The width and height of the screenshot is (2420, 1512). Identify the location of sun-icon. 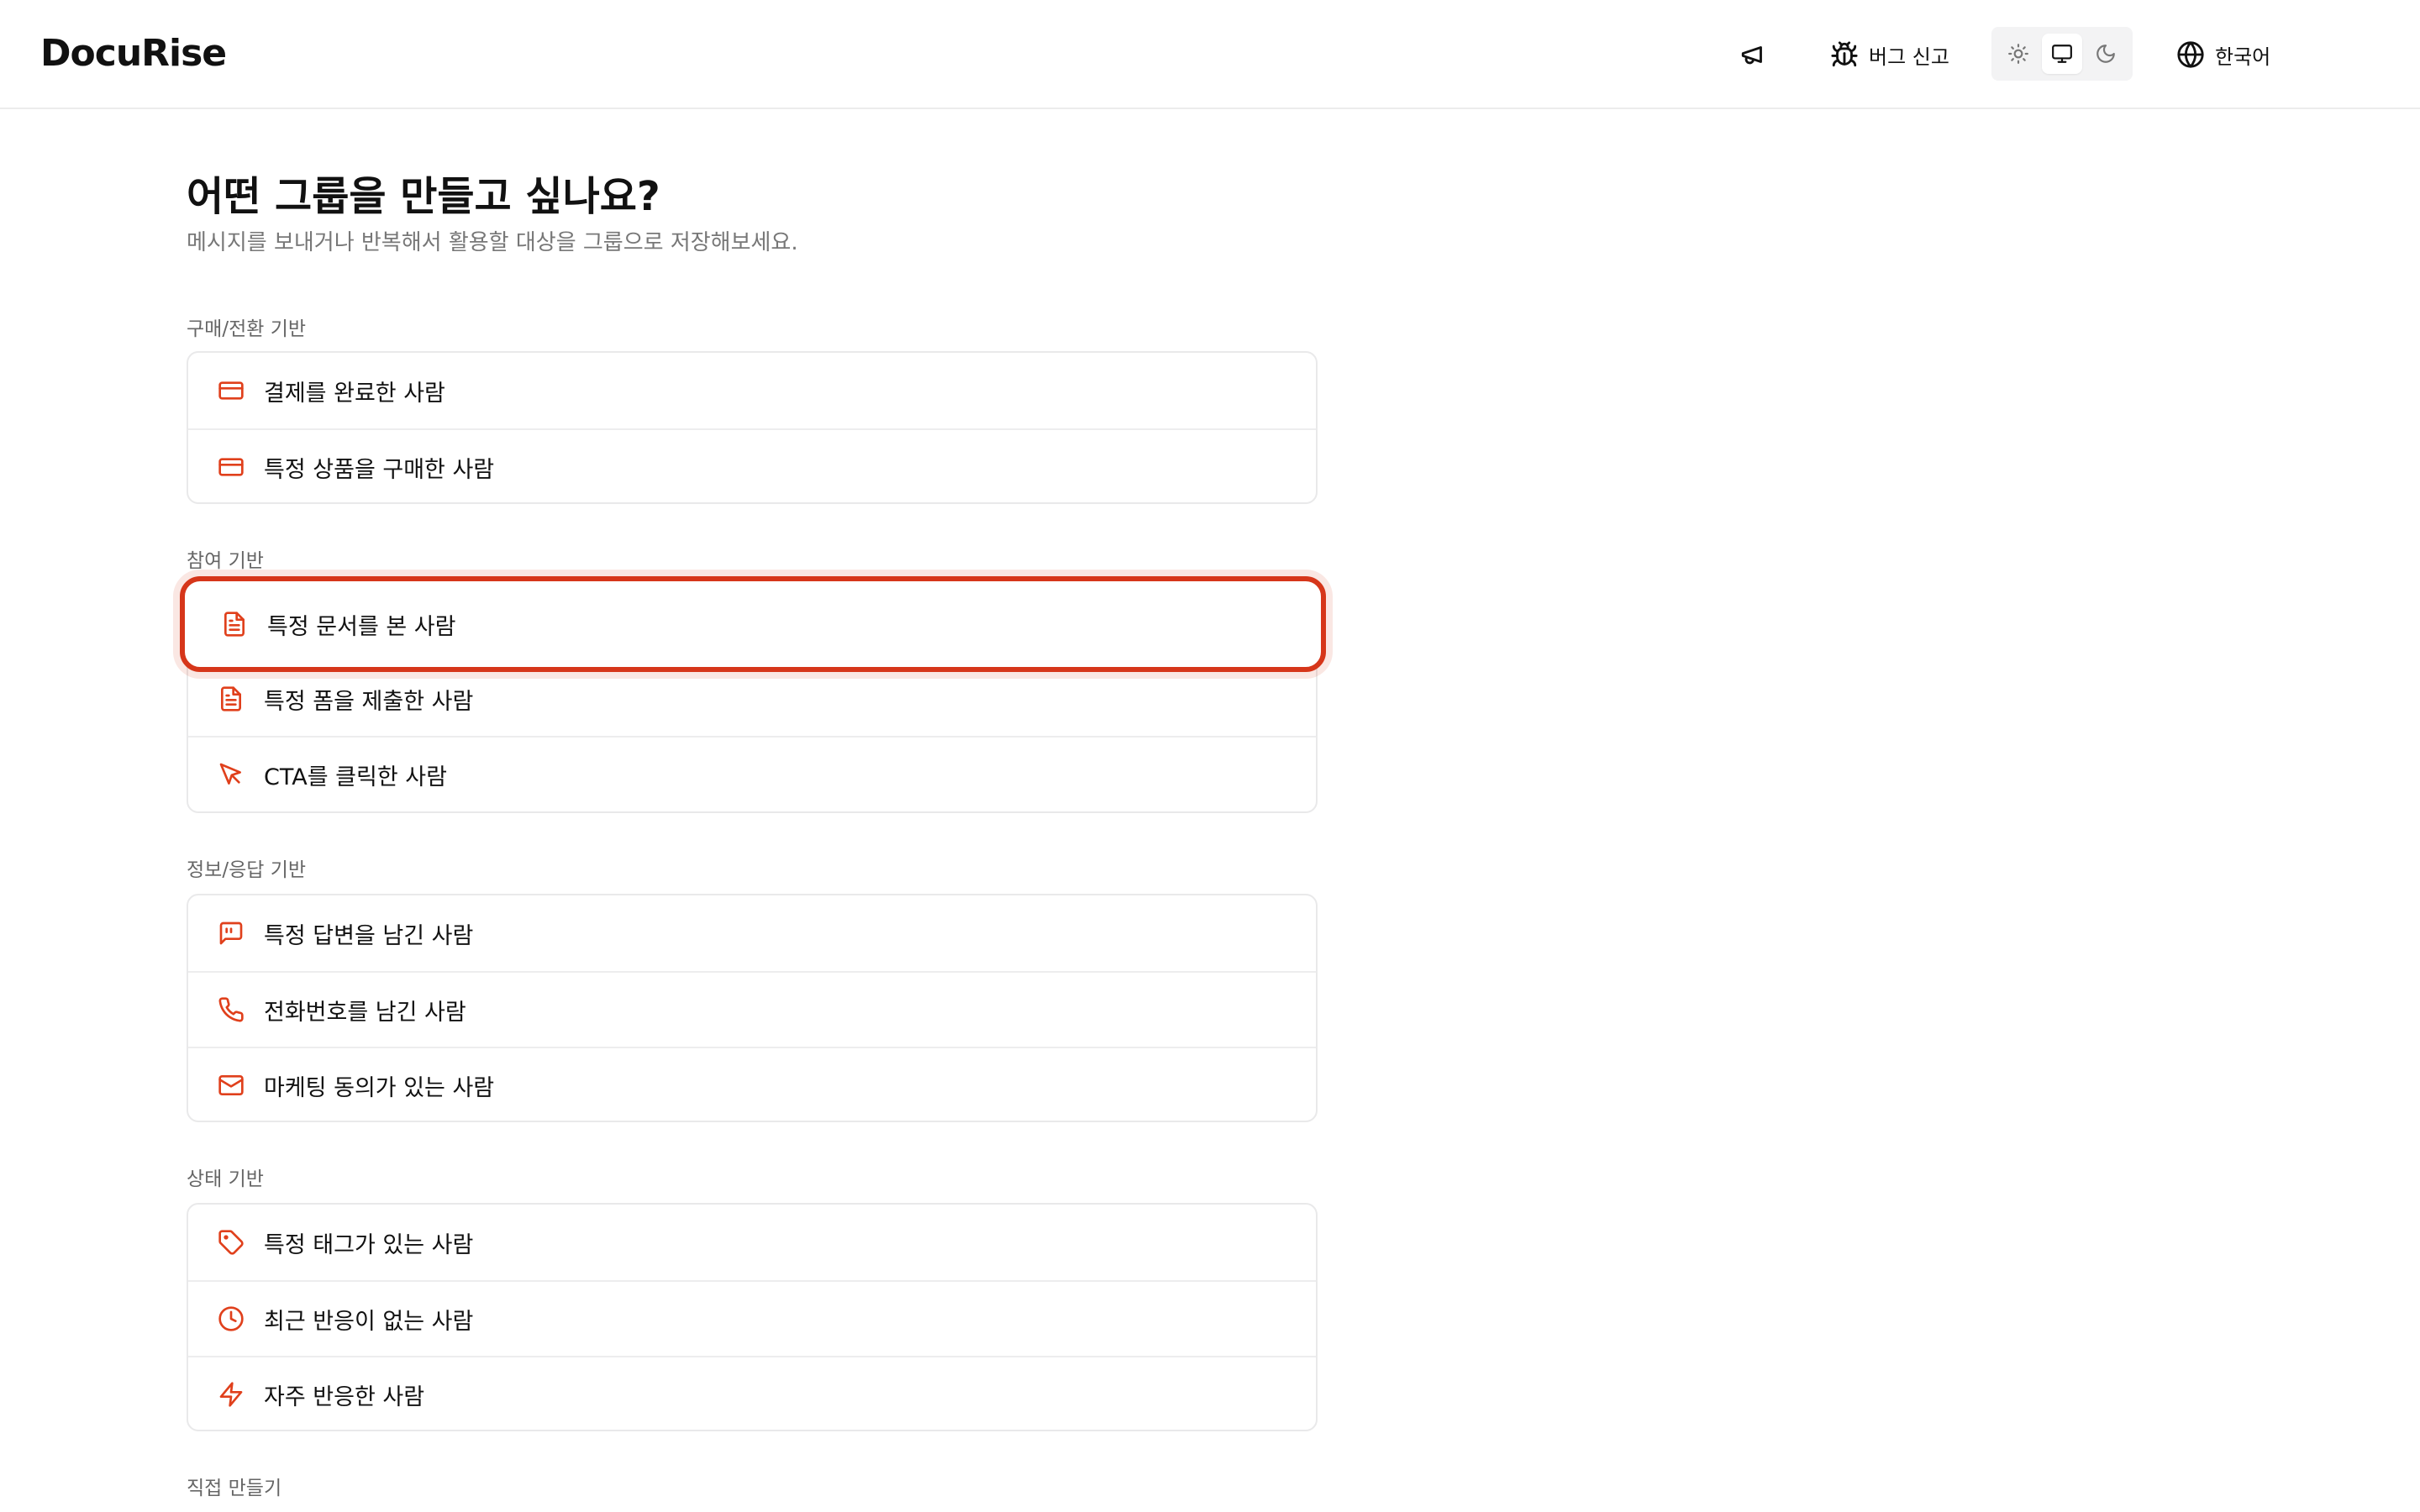
(2018, 54).